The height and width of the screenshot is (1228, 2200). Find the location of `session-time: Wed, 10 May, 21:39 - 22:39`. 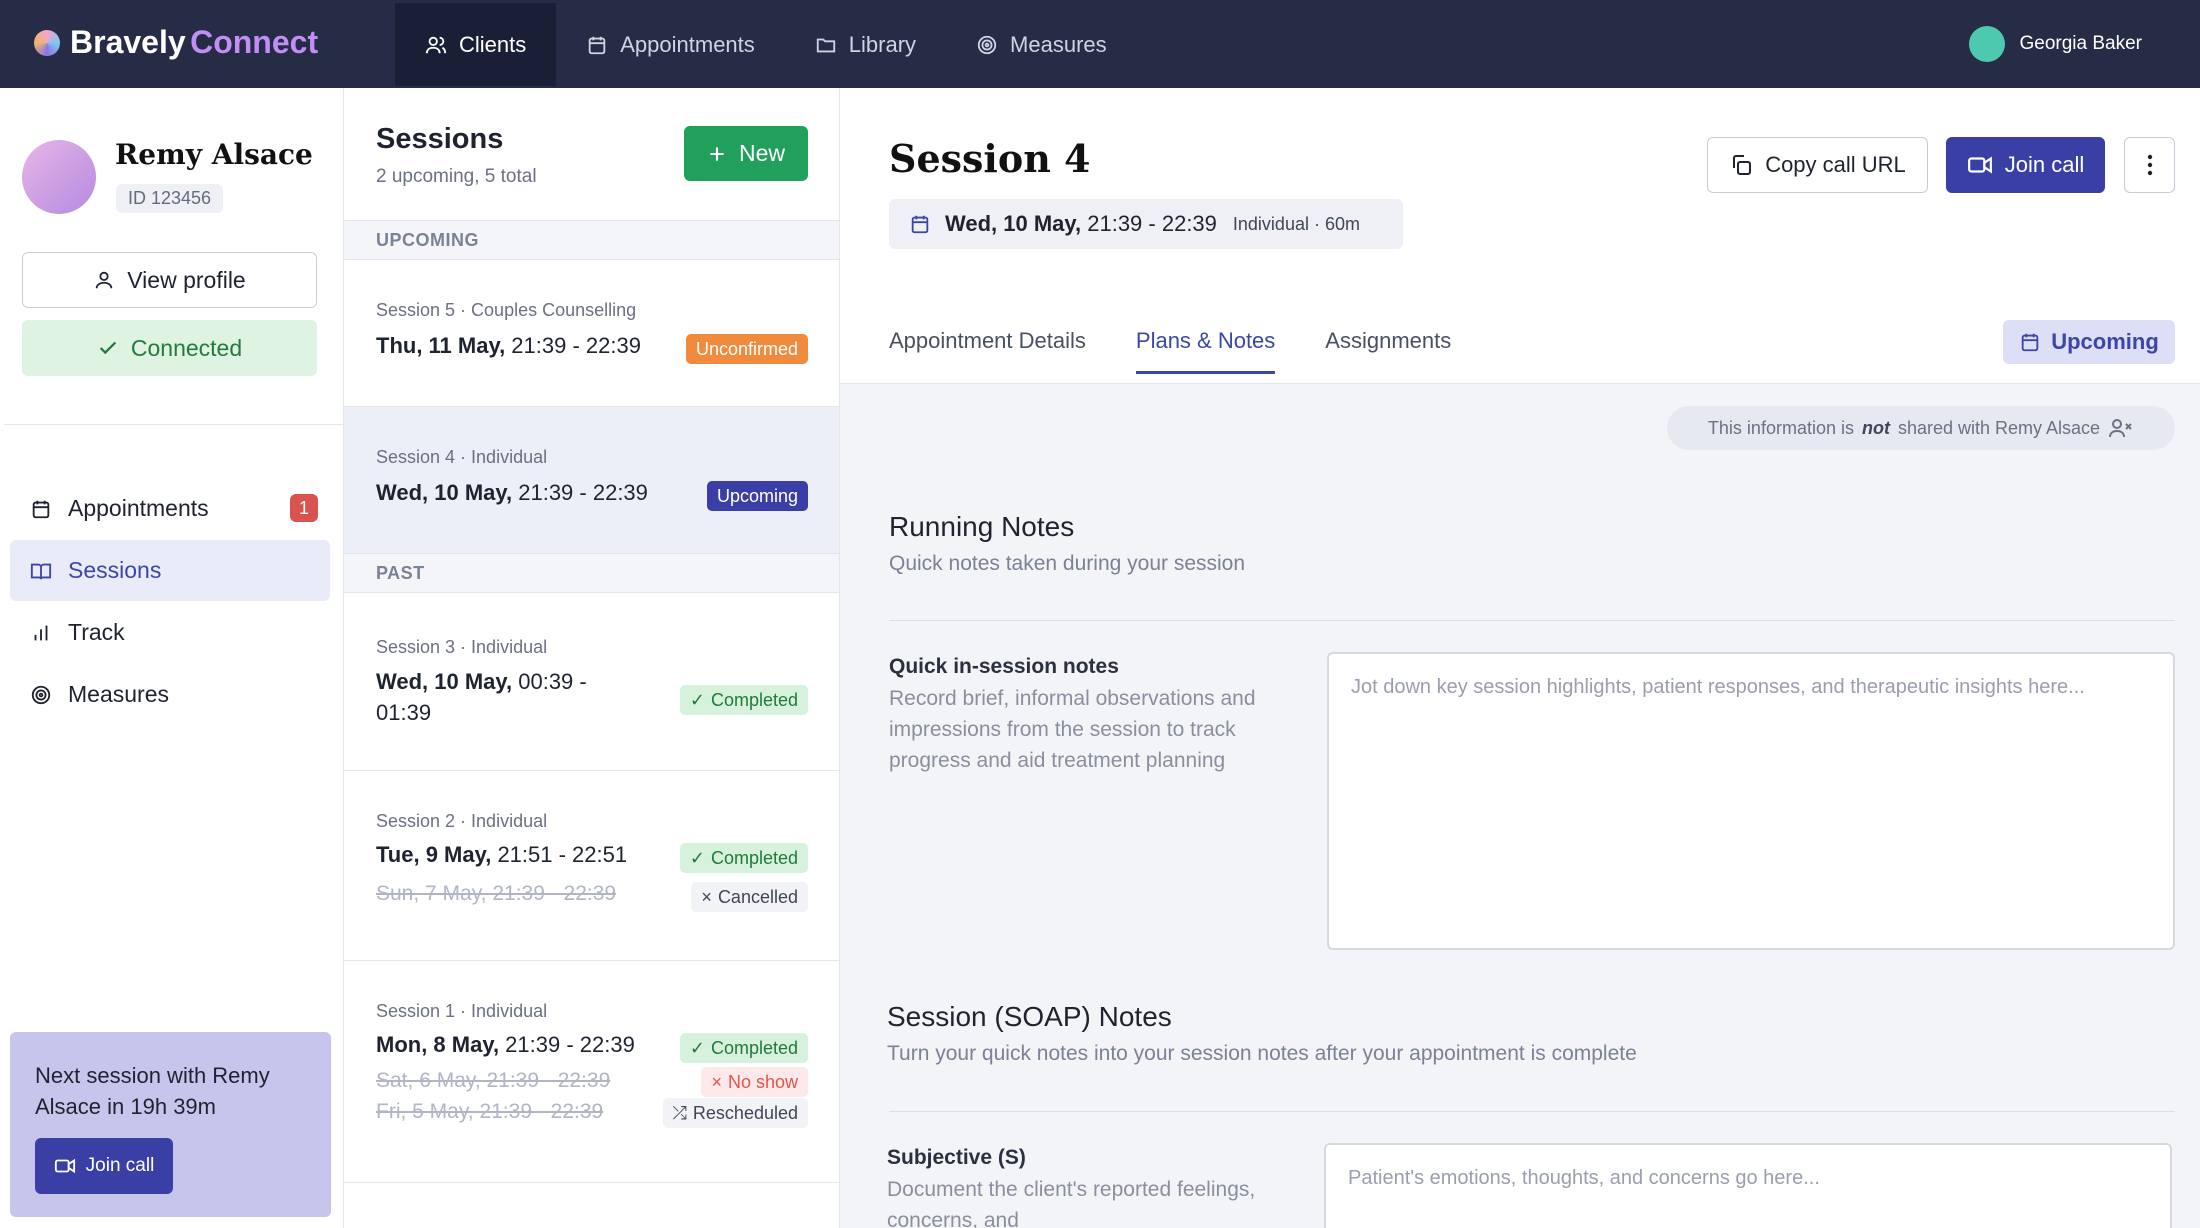

session-time: Wed, 10 May, 21:39 - 22:39 is located at coordinates (512, 492).